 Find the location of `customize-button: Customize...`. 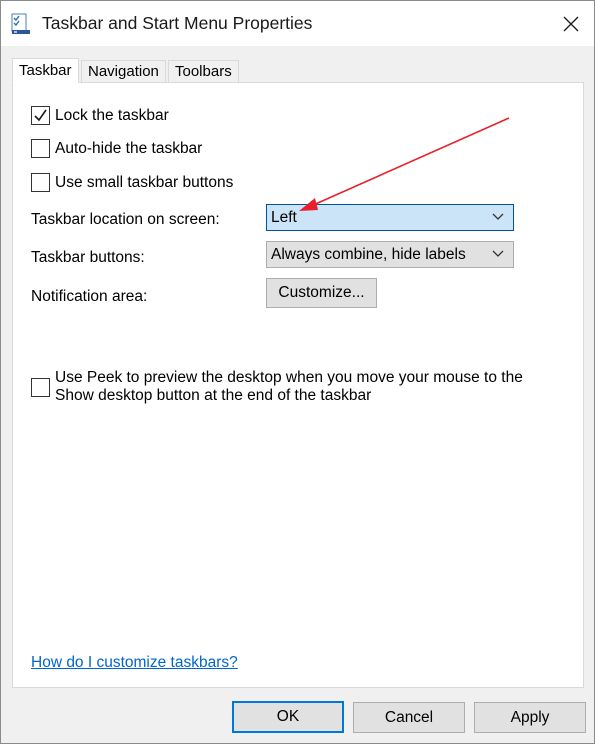

customize-button: Customize... is located at coordinates (321, 293).